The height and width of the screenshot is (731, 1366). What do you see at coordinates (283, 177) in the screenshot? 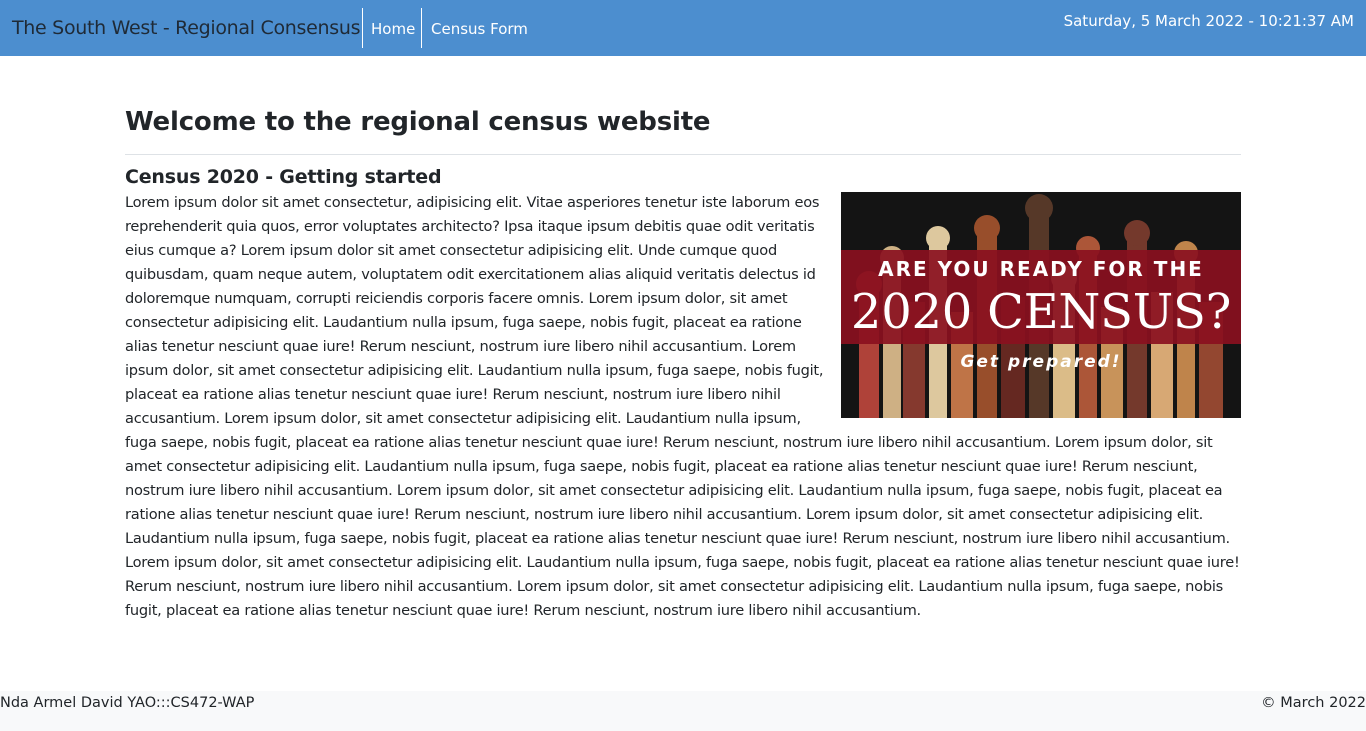
I see `section-heading: Census 2020 - Getting started` at bounding box center [283, 177].